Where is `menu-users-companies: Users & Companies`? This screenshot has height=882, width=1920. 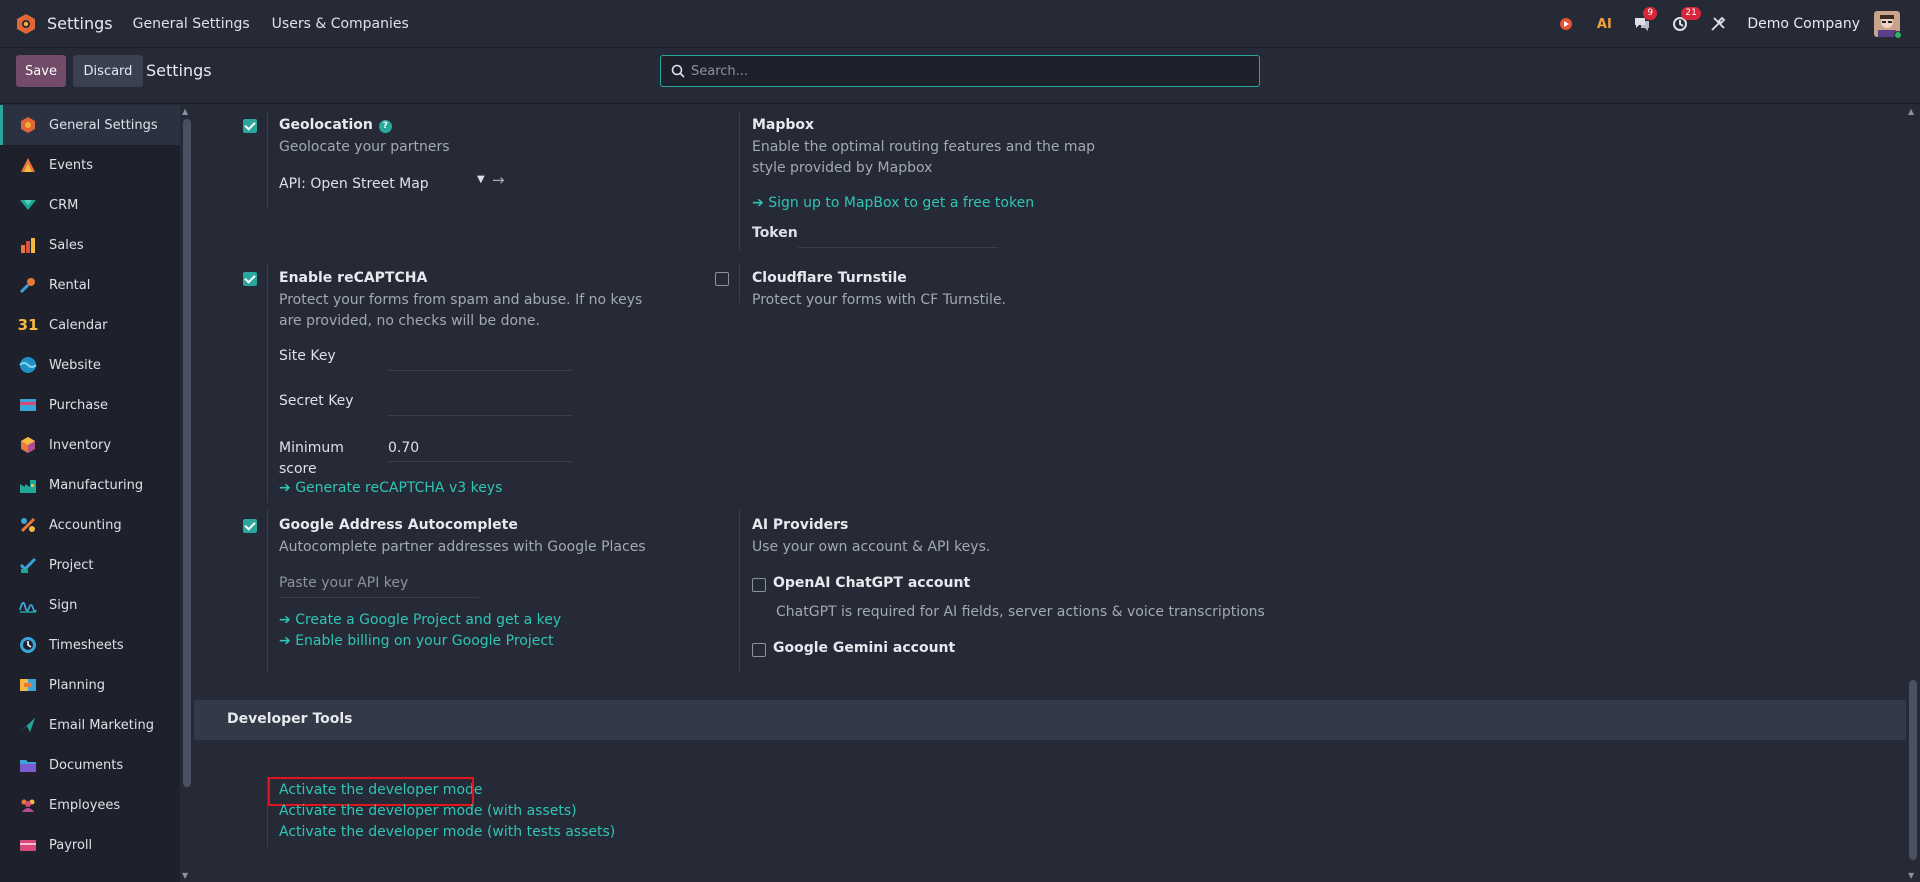
menu-users-companies: Users & Companies is located at coordinates (340, 24).